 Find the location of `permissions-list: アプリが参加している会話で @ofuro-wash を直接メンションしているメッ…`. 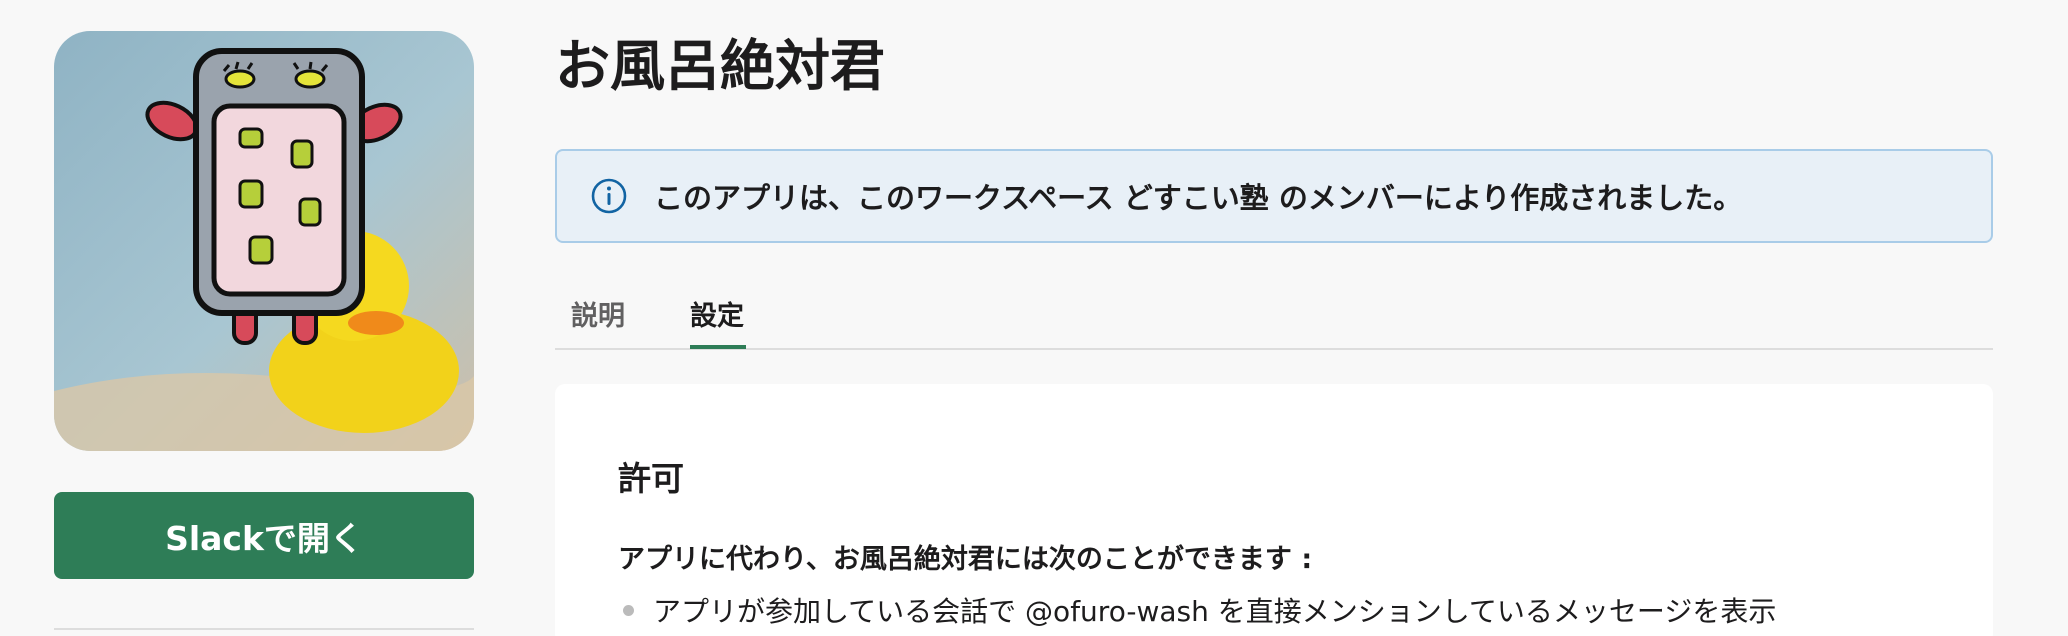

permissions-list: アプリが参加している会話で @ofuro-wash を直接メンションしているメッ… is located at coordinates (1197, 610).